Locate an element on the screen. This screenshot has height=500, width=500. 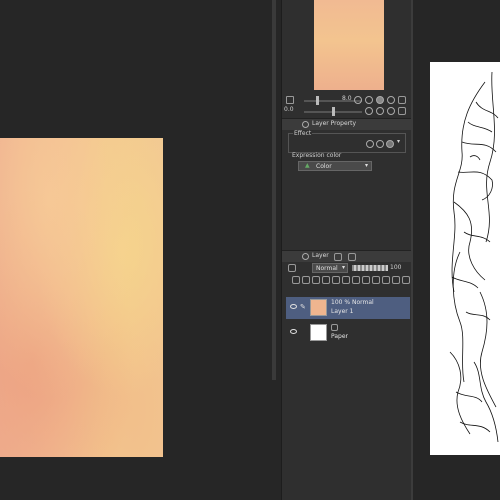
lock-transparent-icon is located at coordinates (336, 280).